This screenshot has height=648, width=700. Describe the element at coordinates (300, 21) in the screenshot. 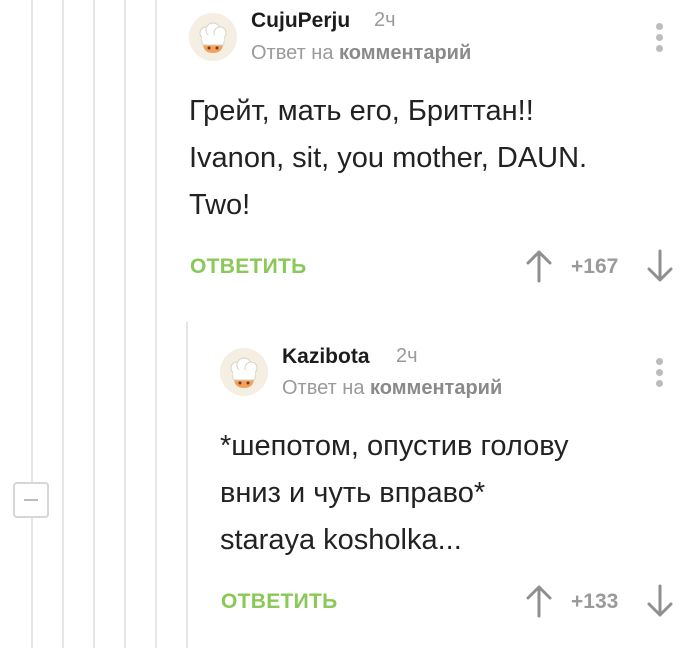

I see `comment-username: CujuPerju` at that location.